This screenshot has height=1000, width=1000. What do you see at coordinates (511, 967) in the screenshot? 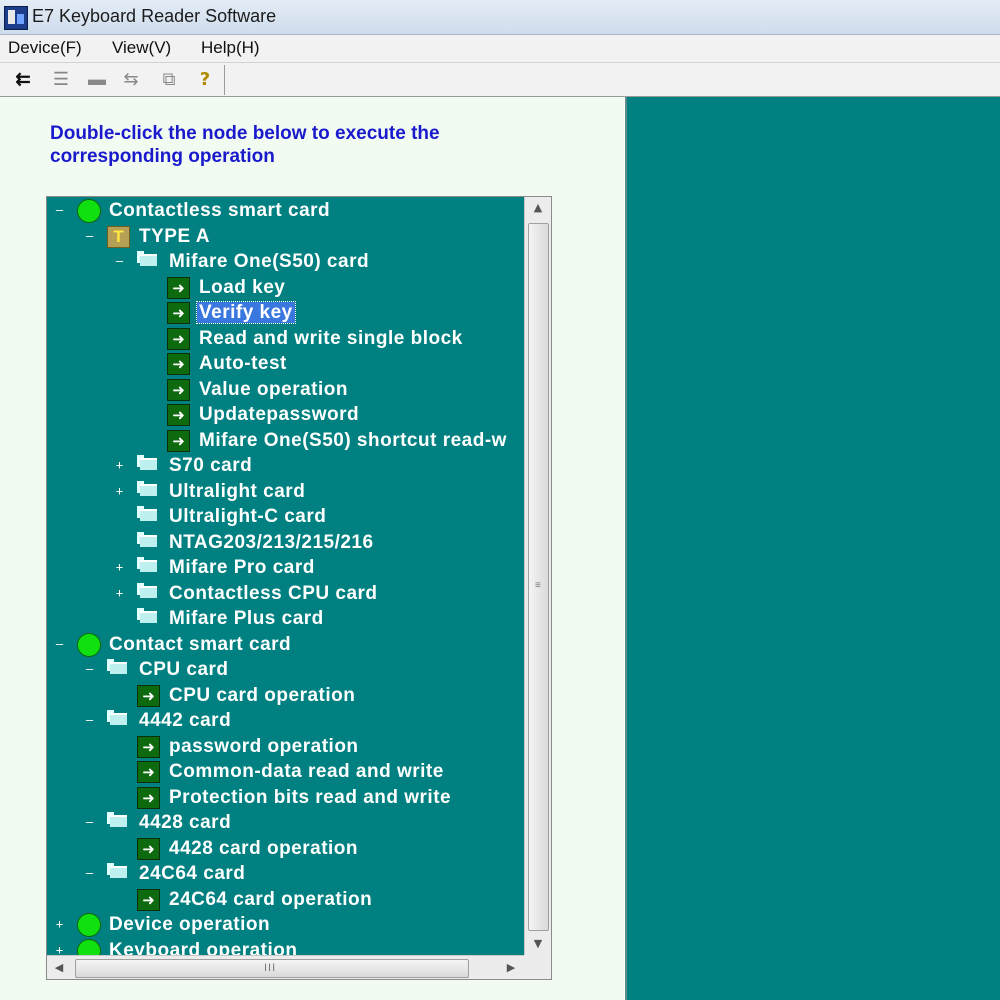
I see `scroll-right-icon: ▶` at bounding box center [511, 967].